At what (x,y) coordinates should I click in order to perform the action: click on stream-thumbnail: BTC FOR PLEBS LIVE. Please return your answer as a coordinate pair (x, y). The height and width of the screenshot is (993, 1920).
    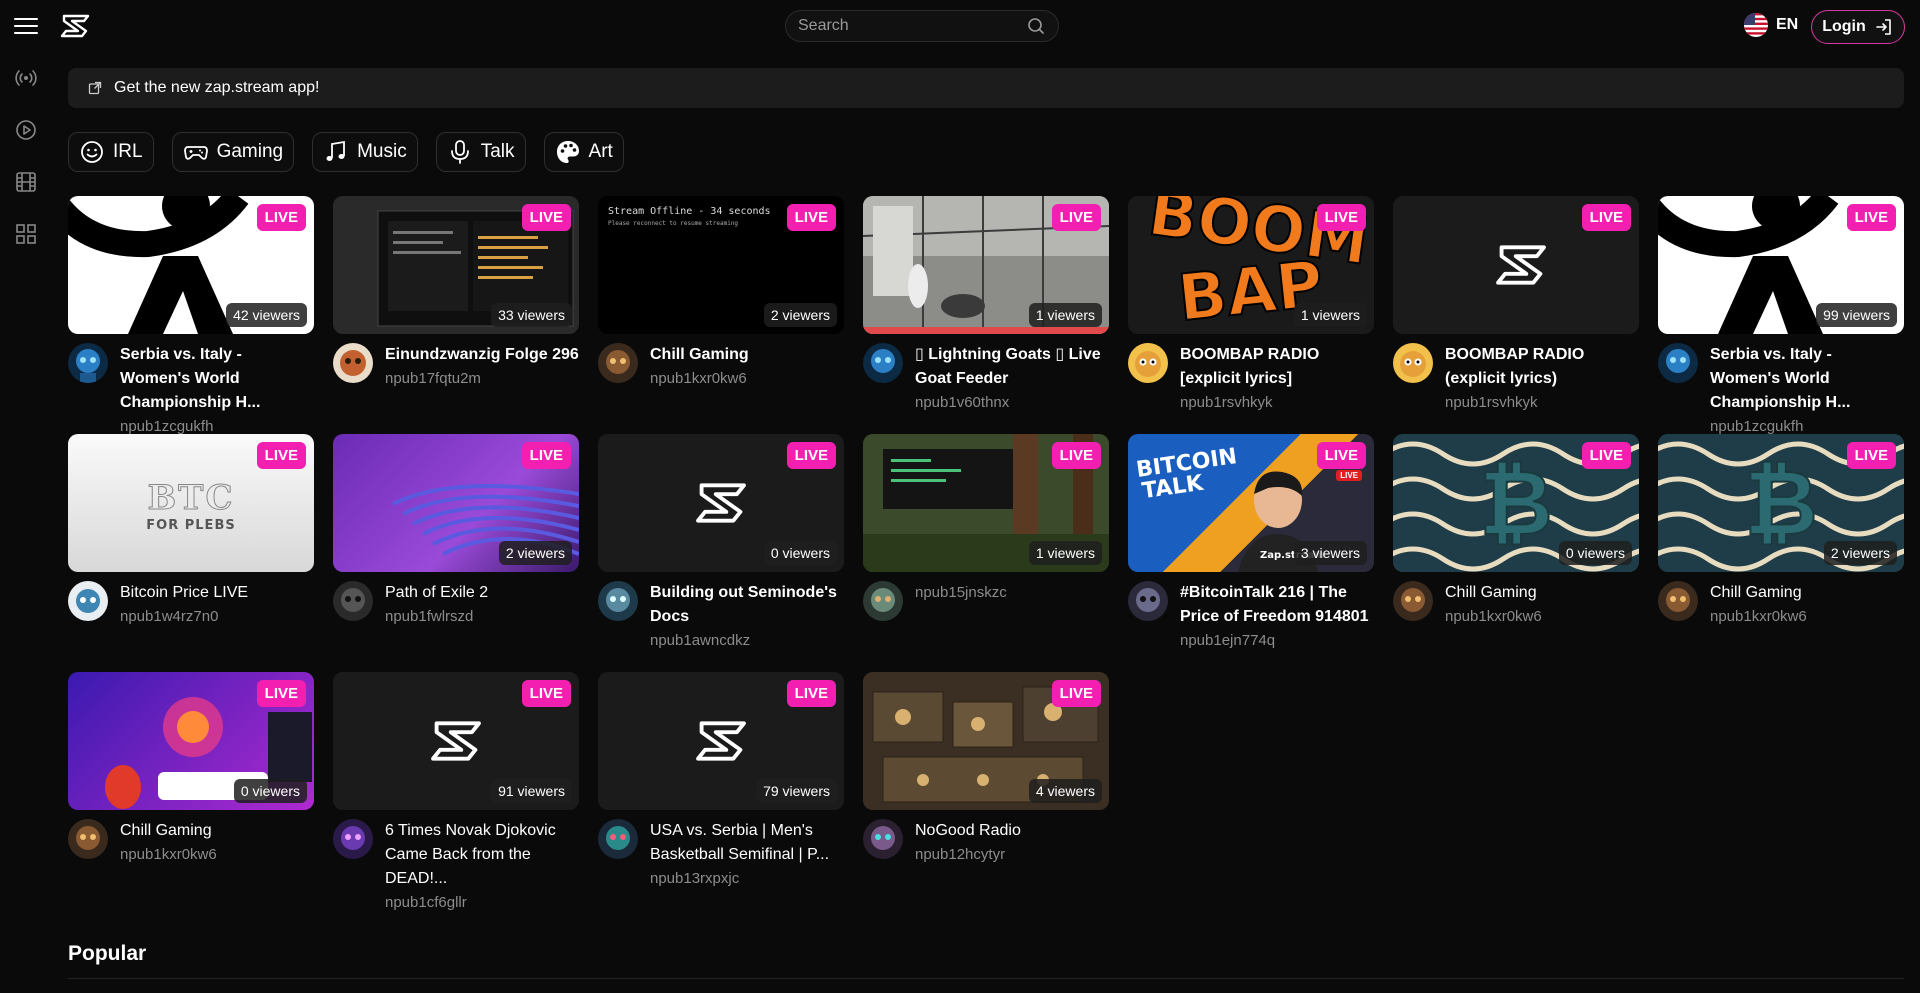
    Looking at the image, I should click on (191, 503).